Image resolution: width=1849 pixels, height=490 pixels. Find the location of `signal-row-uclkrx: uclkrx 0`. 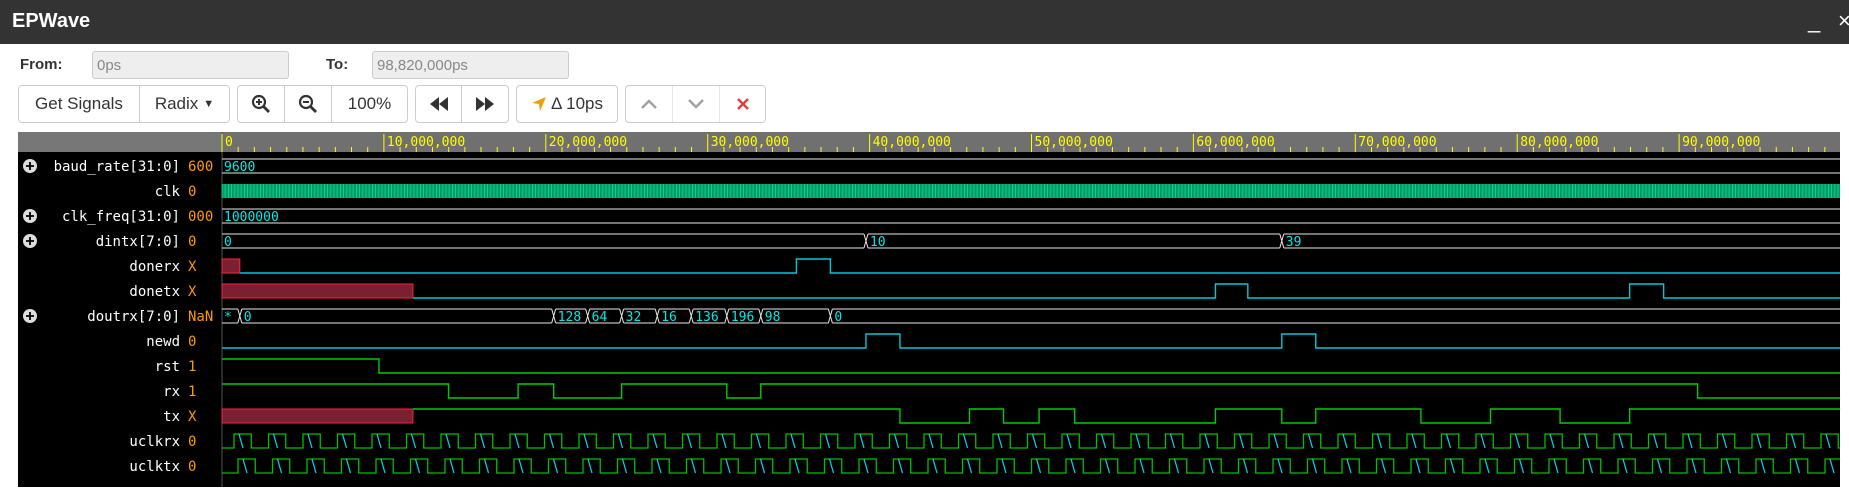

signal-row-uclkrx: uclkrx 0 is located at coordinates (984, 441).